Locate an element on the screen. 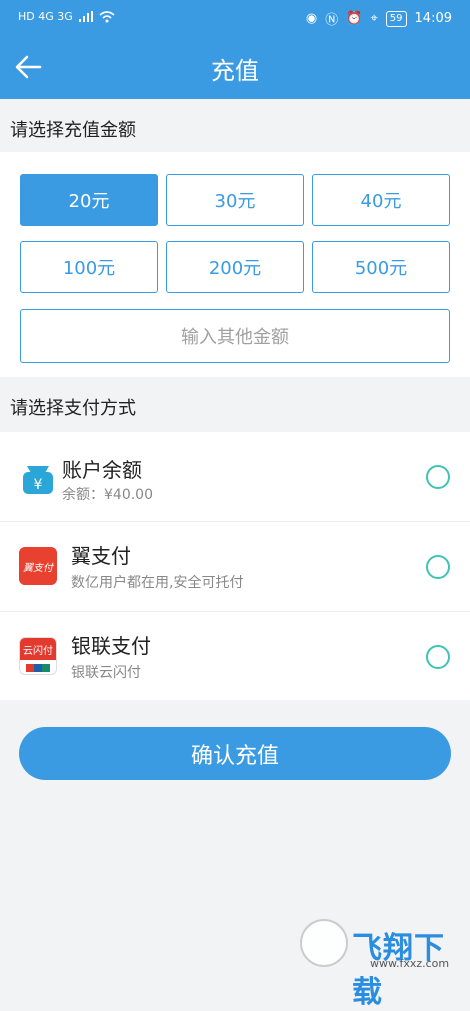 The width and height of the screenshot is (470, 1011). payment-method-subtitle: 数亿用户都在用,安全可托付 is located at coordinates (157, 583).